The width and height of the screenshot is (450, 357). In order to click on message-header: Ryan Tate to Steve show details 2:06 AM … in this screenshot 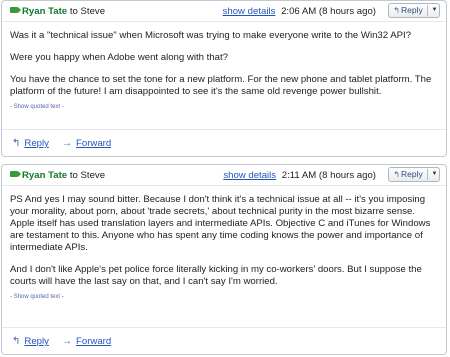, I will do `click(224, 11)`.